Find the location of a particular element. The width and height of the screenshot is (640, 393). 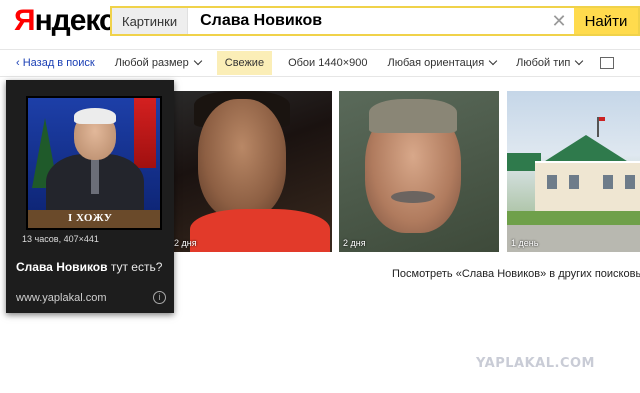

search-button: Найти is located at coordinates (606, 21).